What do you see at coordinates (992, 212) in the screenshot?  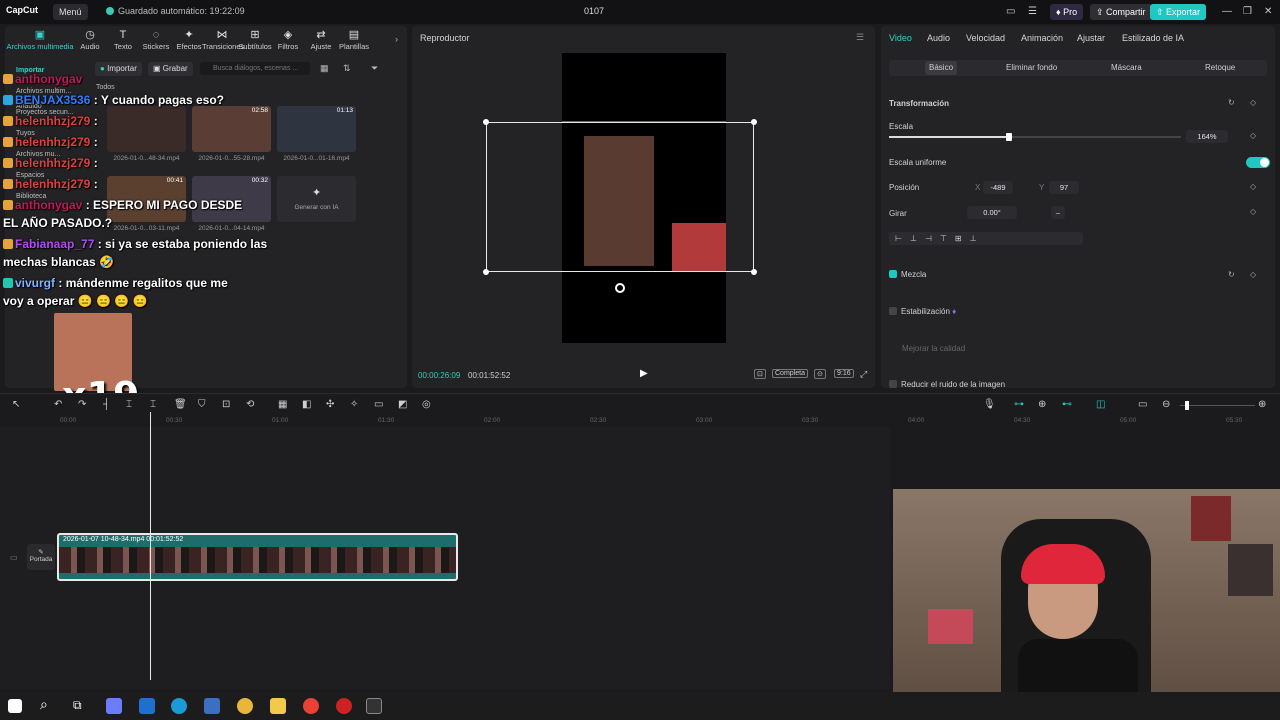 I see `rotate-field: 0.00°` at bounding box center [992, 212].